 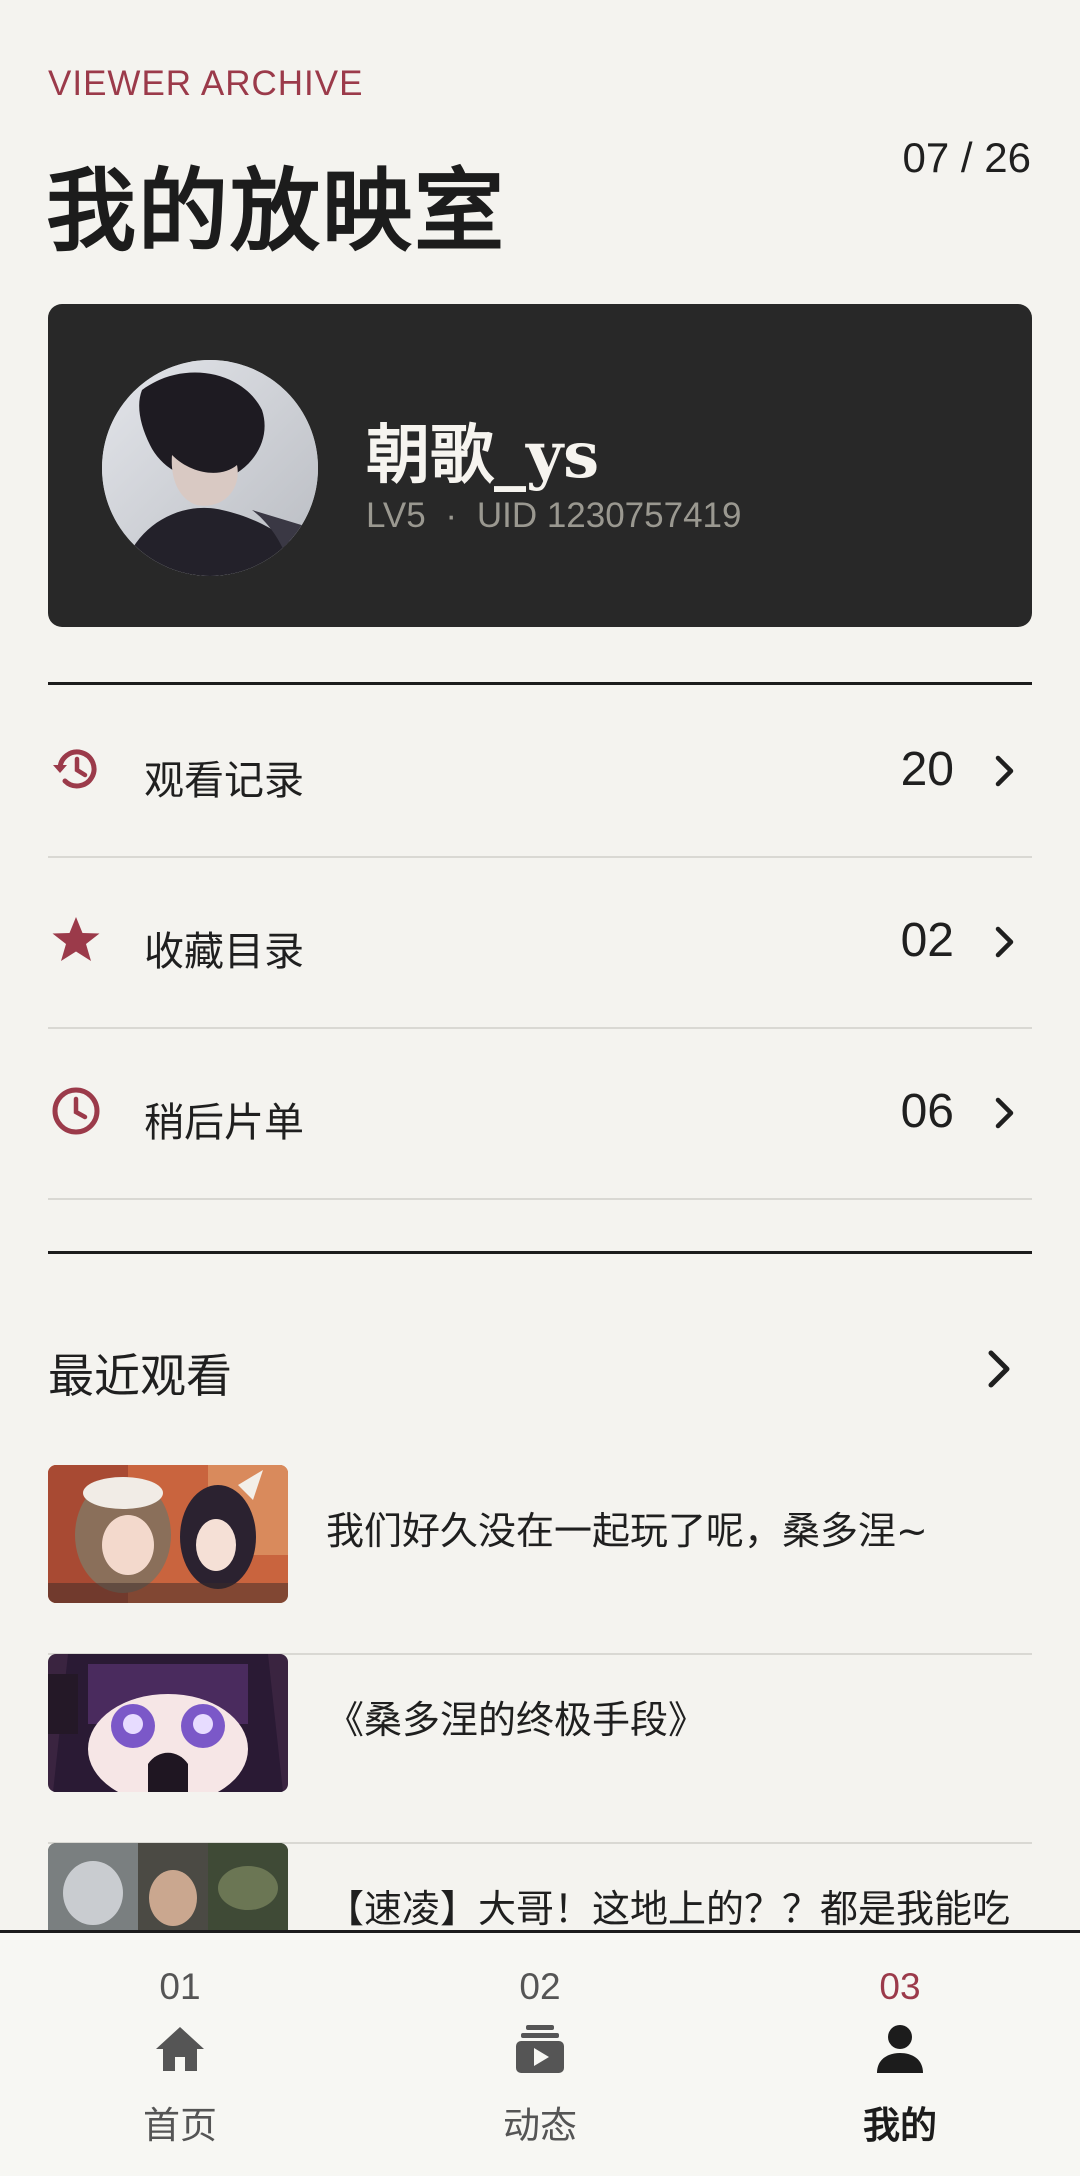 What do you see at coordinates (140, 1376) in the screenshot?
I see `section-title-recent: 最近观看` at bounding box center [140, 1376].